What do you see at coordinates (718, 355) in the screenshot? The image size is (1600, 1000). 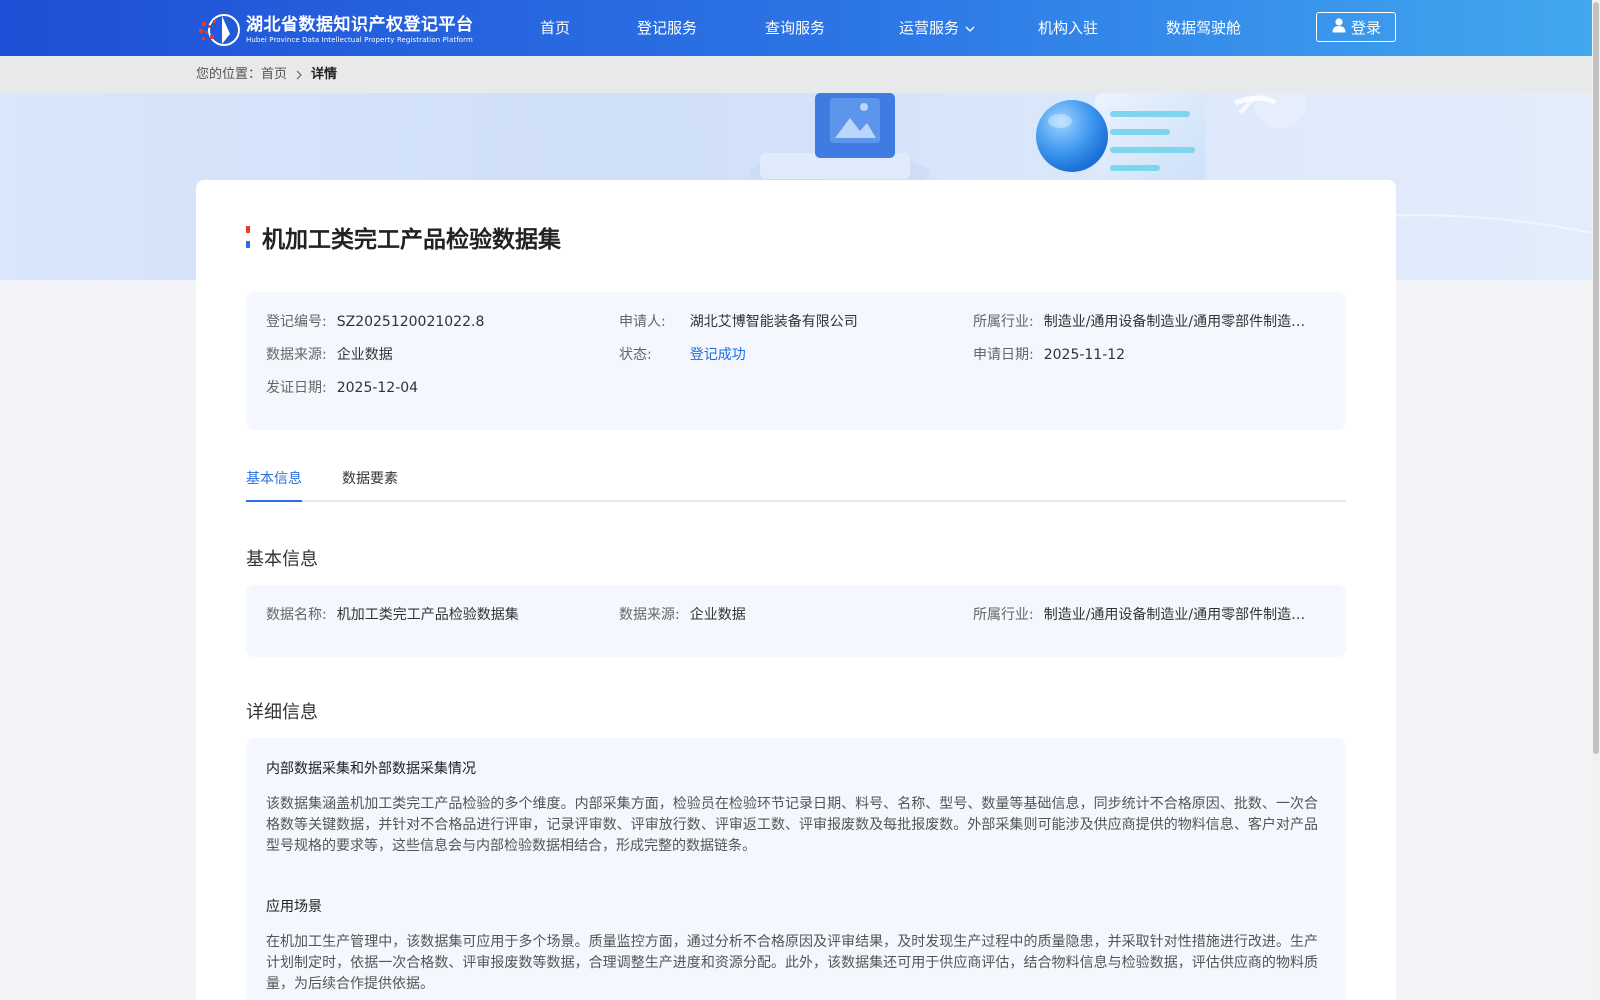 I see `status-badge: 登记成功` at bounding box center [718, 355].